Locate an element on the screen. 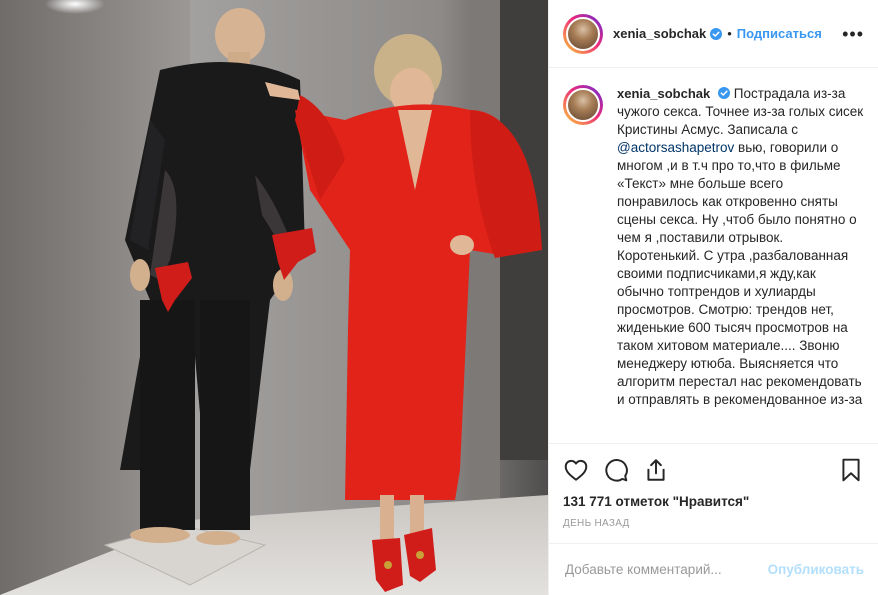 This screenshot has width=878, height=595. comment-bubble-icon is located at coordinates (616, 470).